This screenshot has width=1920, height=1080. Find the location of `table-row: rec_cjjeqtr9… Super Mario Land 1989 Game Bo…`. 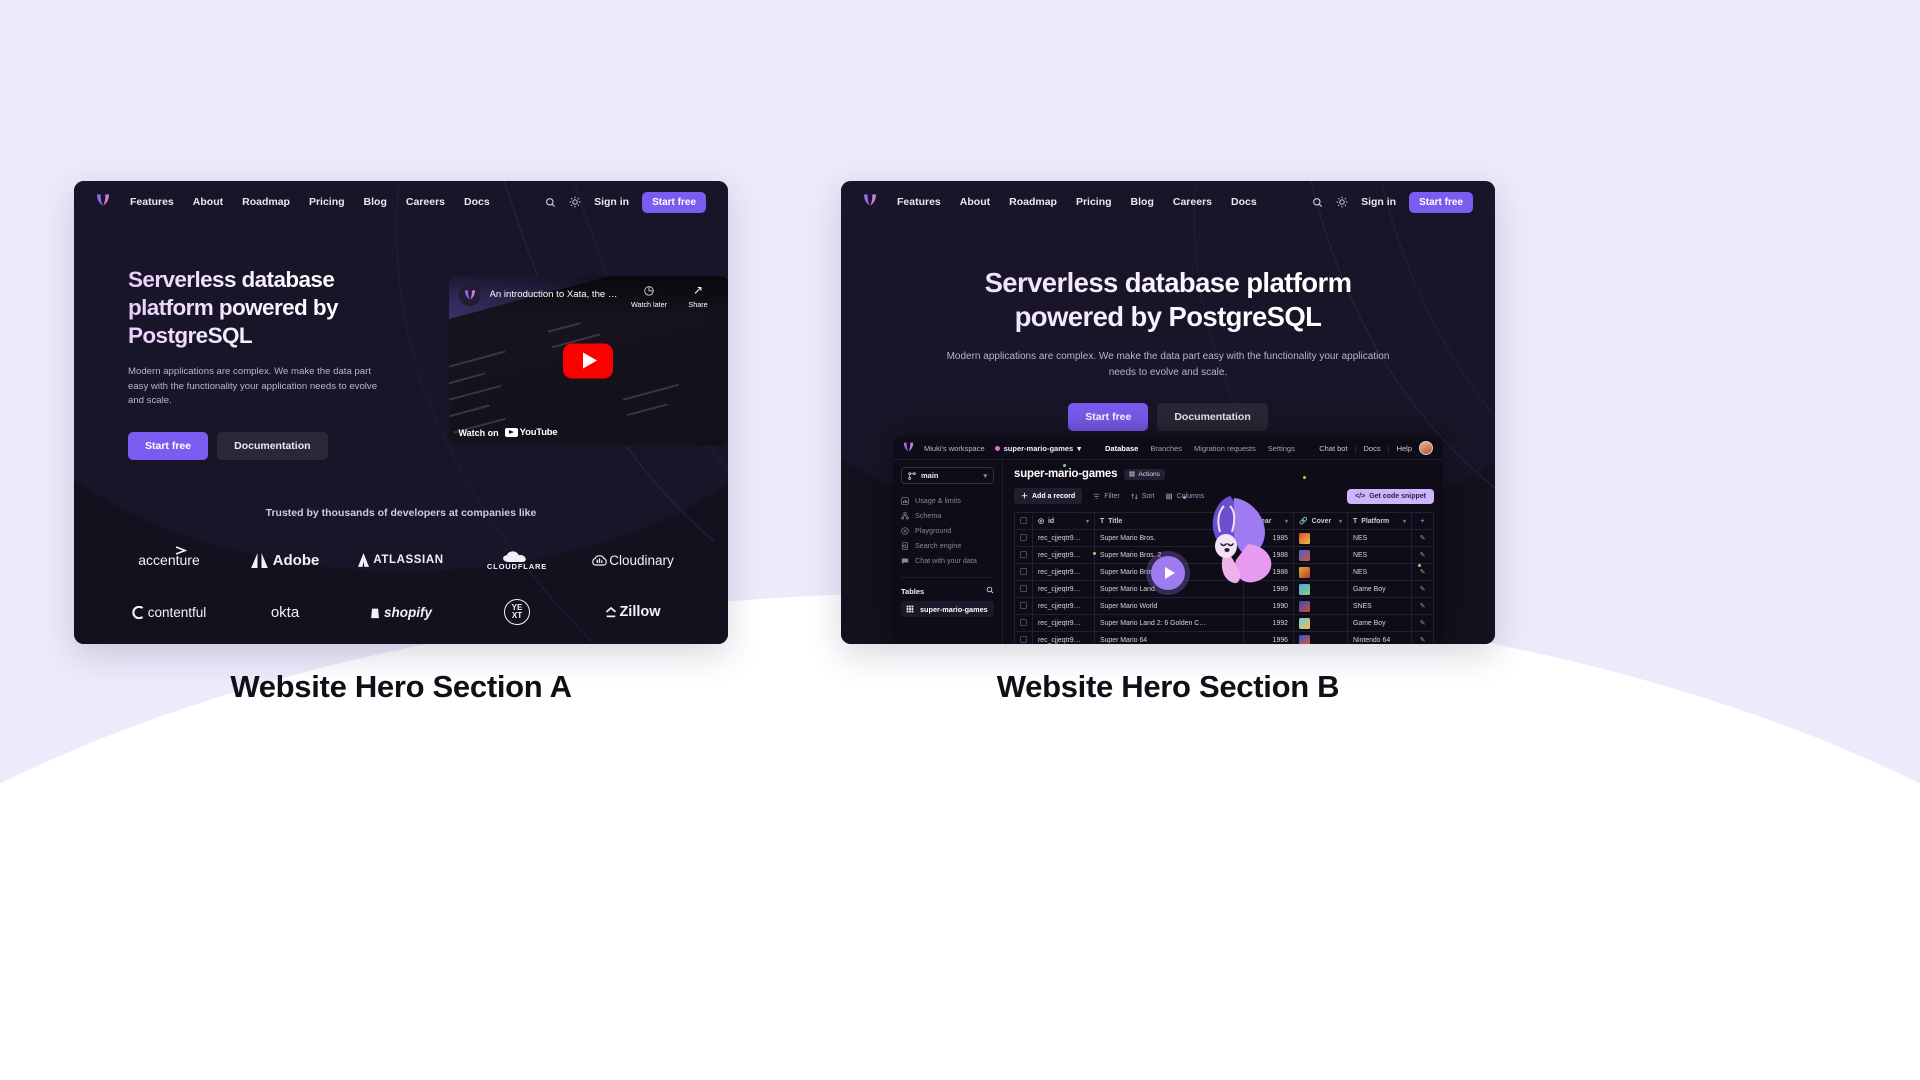

table-row: rec_cjjeqtr9… Super Mario Land 1989 Game Bo… is located at coordinates (1224, 589).